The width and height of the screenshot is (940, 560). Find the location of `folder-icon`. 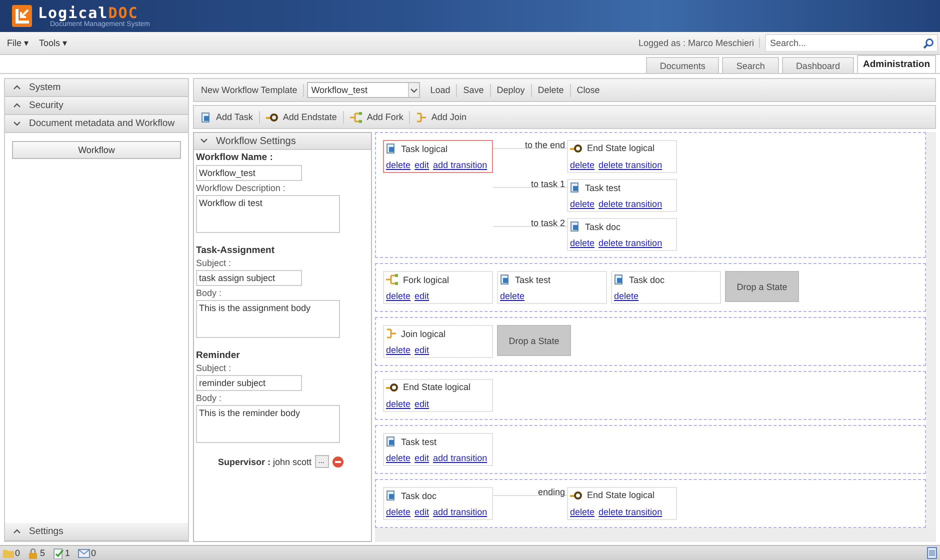

folder-icon is located at coordinates (8, 553).